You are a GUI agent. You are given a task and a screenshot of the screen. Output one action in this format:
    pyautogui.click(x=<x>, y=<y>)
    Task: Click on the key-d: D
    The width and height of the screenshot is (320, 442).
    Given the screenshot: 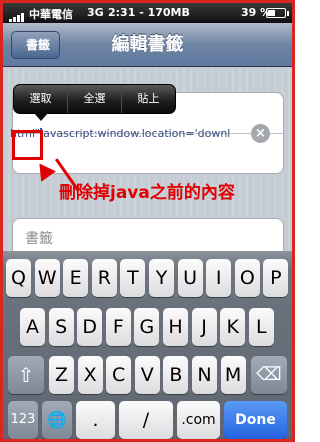 What is the action you would take?
    pyautogui.click(x=90, y=327)
    